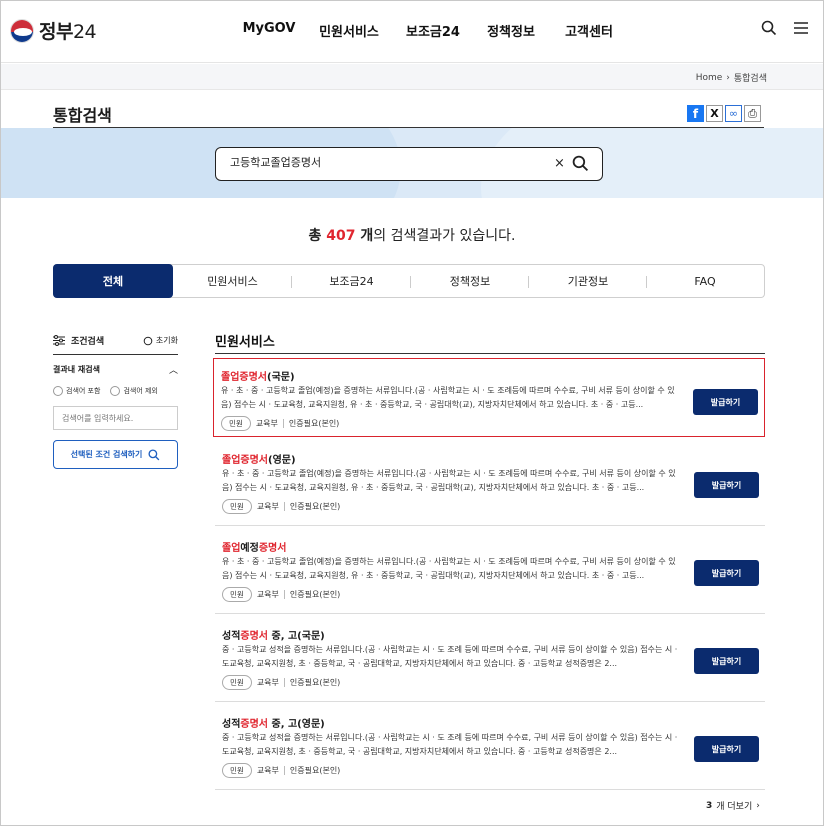 Image resolution: width=824 pixels, height=826 pixels. Describe the element at coordinates (490, 353) in the screenshot. I see `section-divider` at that location.